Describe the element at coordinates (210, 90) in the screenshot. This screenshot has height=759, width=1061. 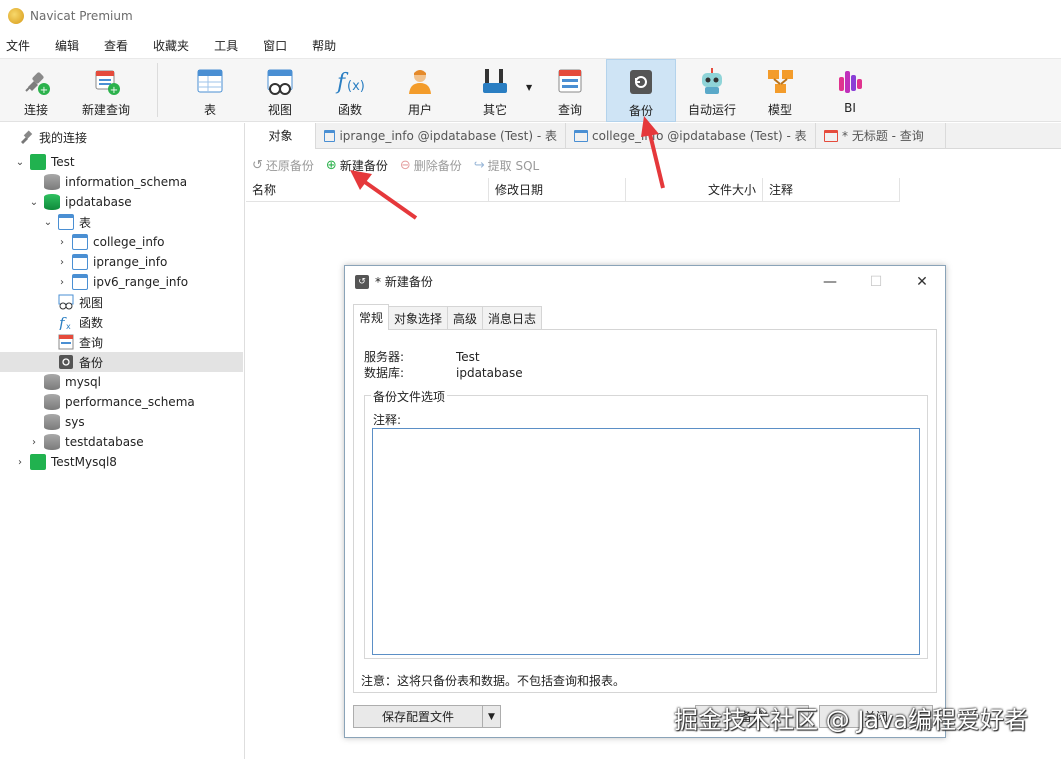
I see `table-button: 表` at that location.